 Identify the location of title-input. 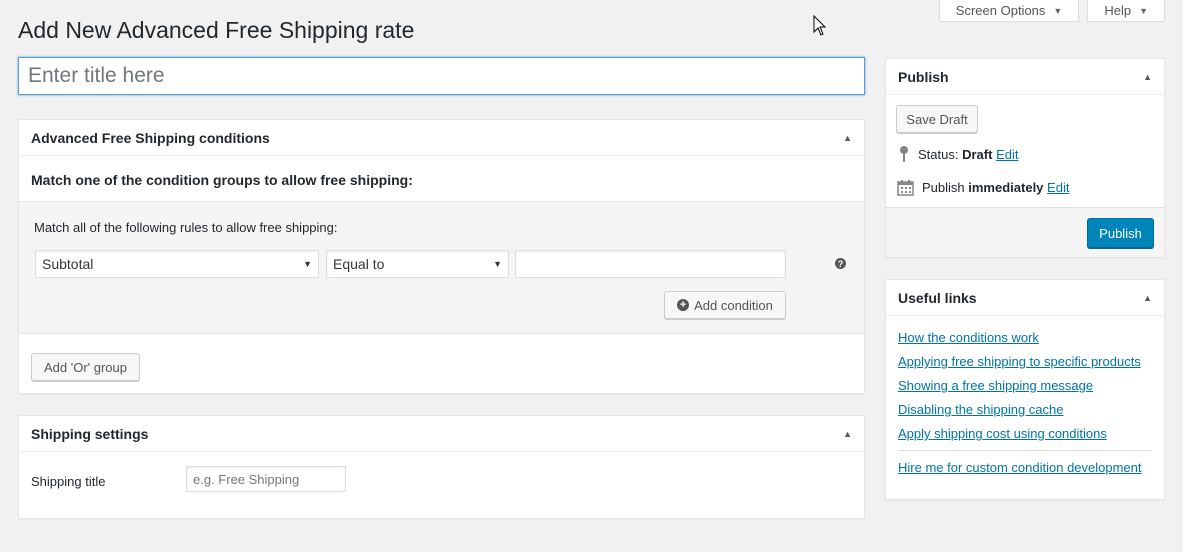
(441, 76).